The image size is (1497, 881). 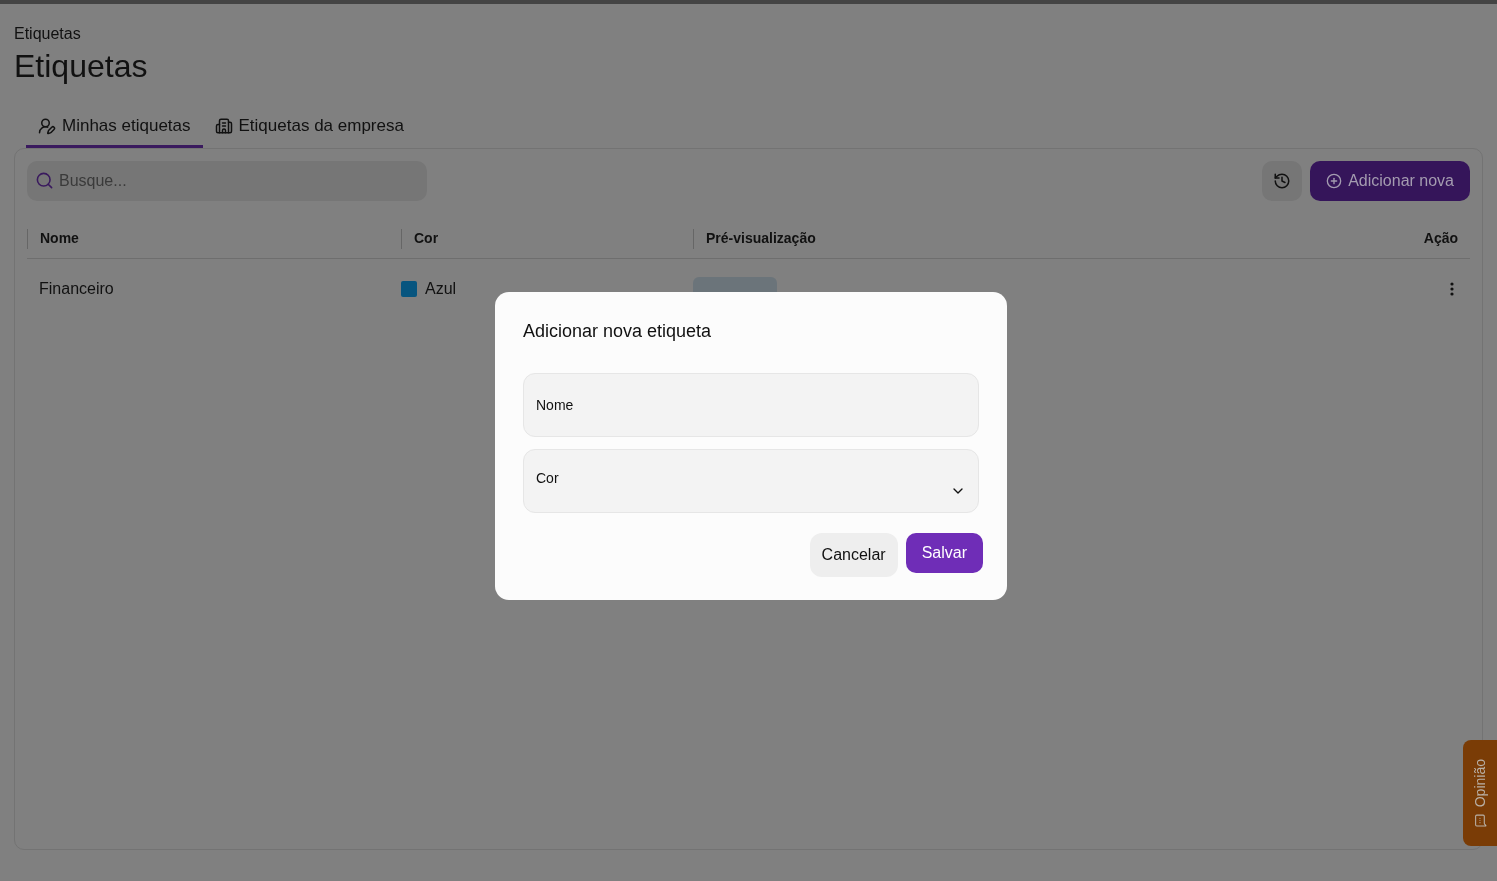 What do you see at coordinates (59, 238) in the screenshot?
I see `column-header: Nome` at bounding box center [59, 238].